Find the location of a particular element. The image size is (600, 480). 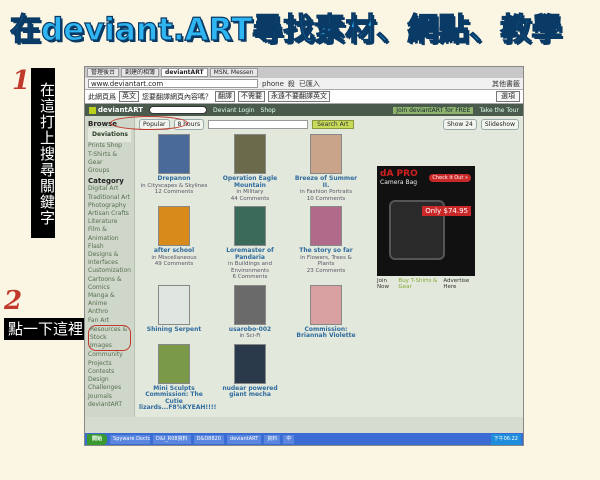

card-comments: 12 Comments is located at coordinates (174, 192).